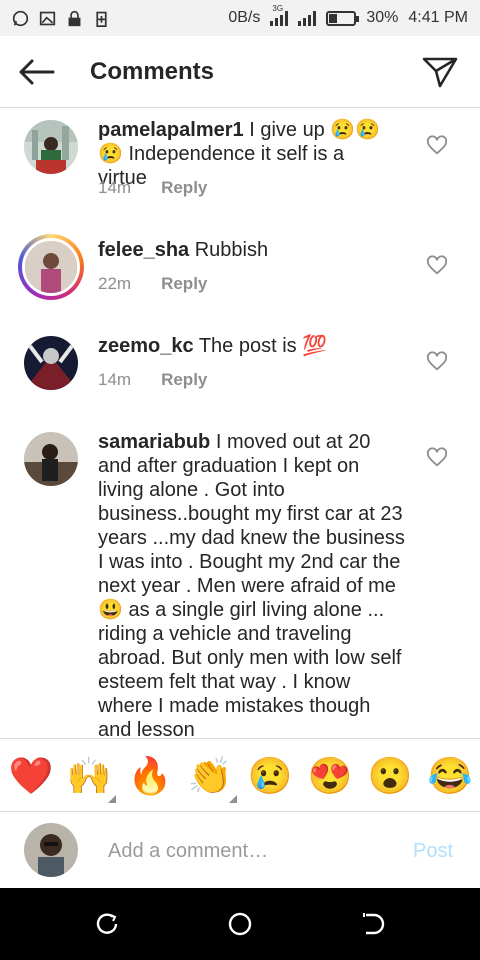  Describe the element at coordinates (244, 17) in the screenshot. I see `net-speed: 0B/s` at that location.